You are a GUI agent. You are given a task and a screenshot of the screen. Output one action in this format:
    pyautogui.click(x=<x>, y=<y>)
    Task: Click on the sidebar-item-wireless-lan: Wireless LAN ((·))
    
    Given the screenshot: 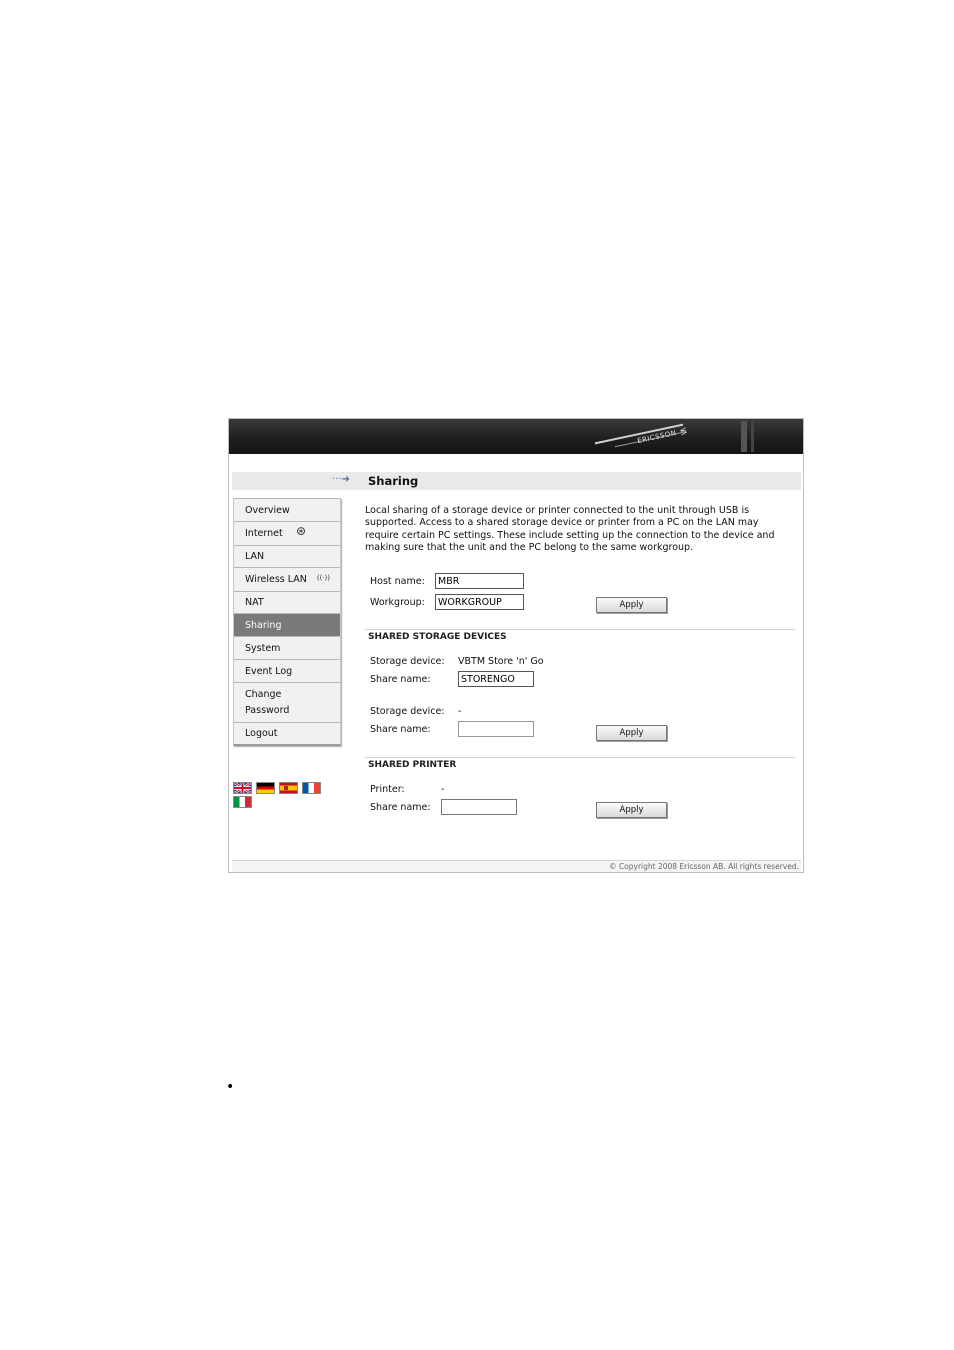 What is the action you would take?
    pyautogui.click(x=287, y=579)
    